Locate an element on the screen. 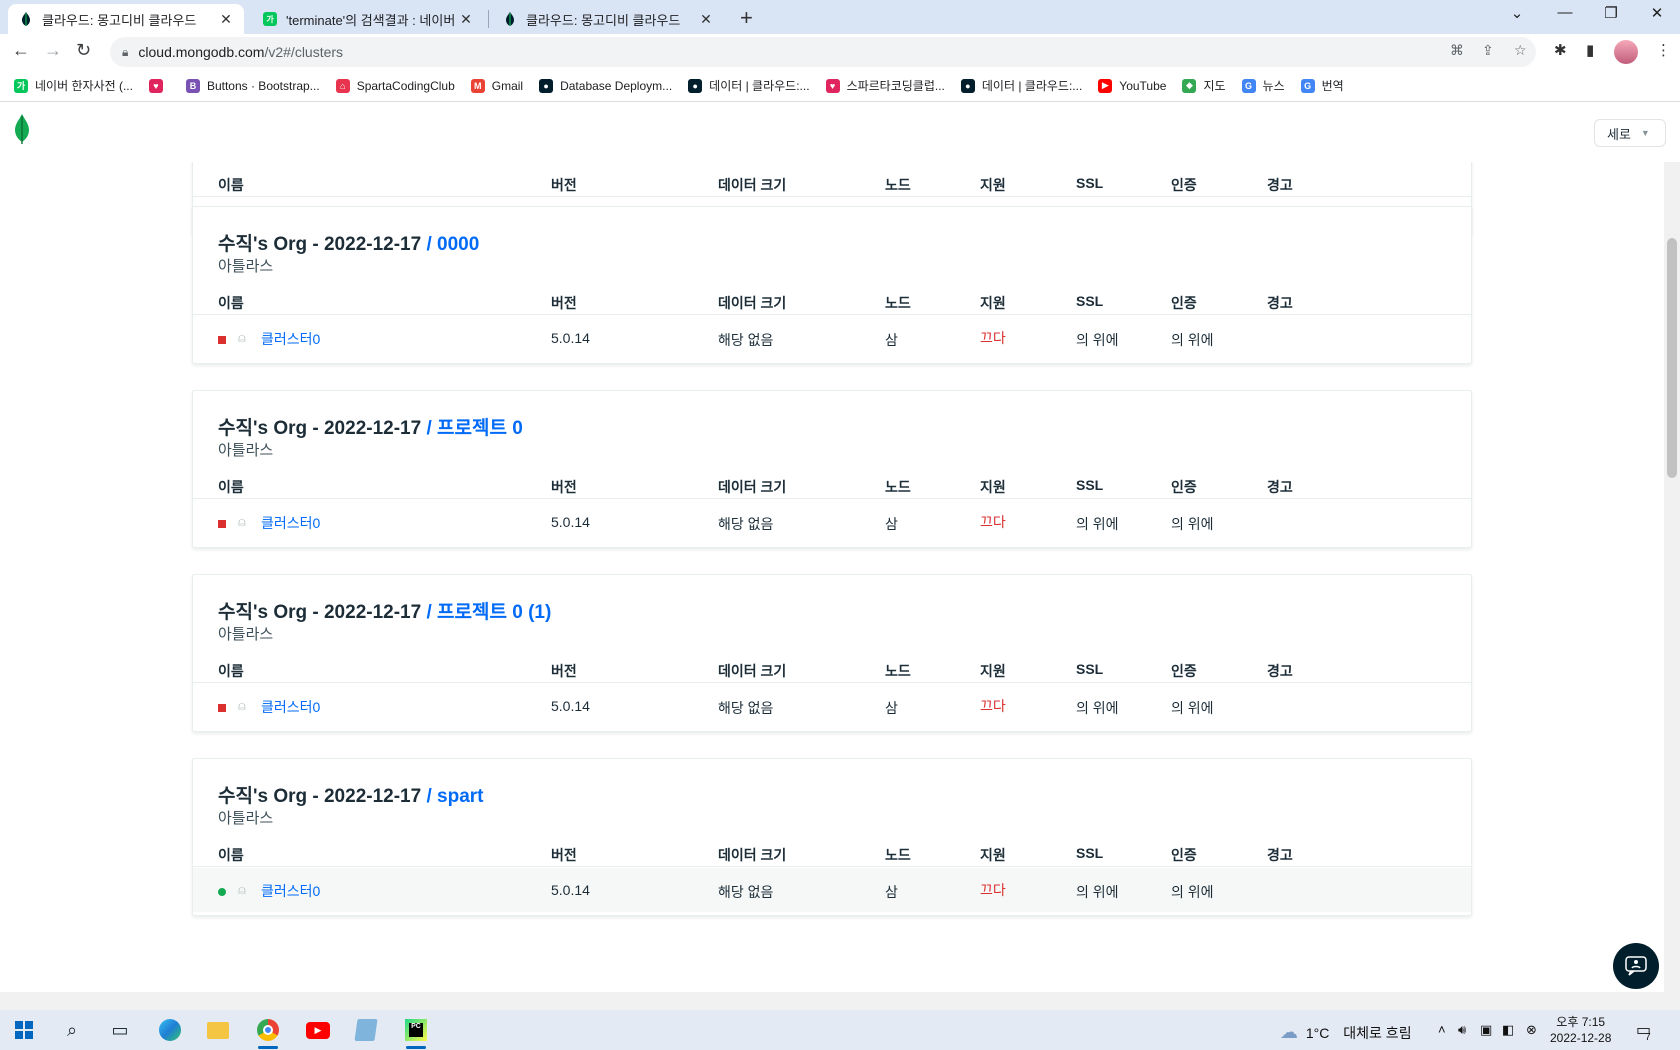 The height and width of the screenshot is (1050, 1680). forward-arrow-icon: → is located at coordinates (53, 50).